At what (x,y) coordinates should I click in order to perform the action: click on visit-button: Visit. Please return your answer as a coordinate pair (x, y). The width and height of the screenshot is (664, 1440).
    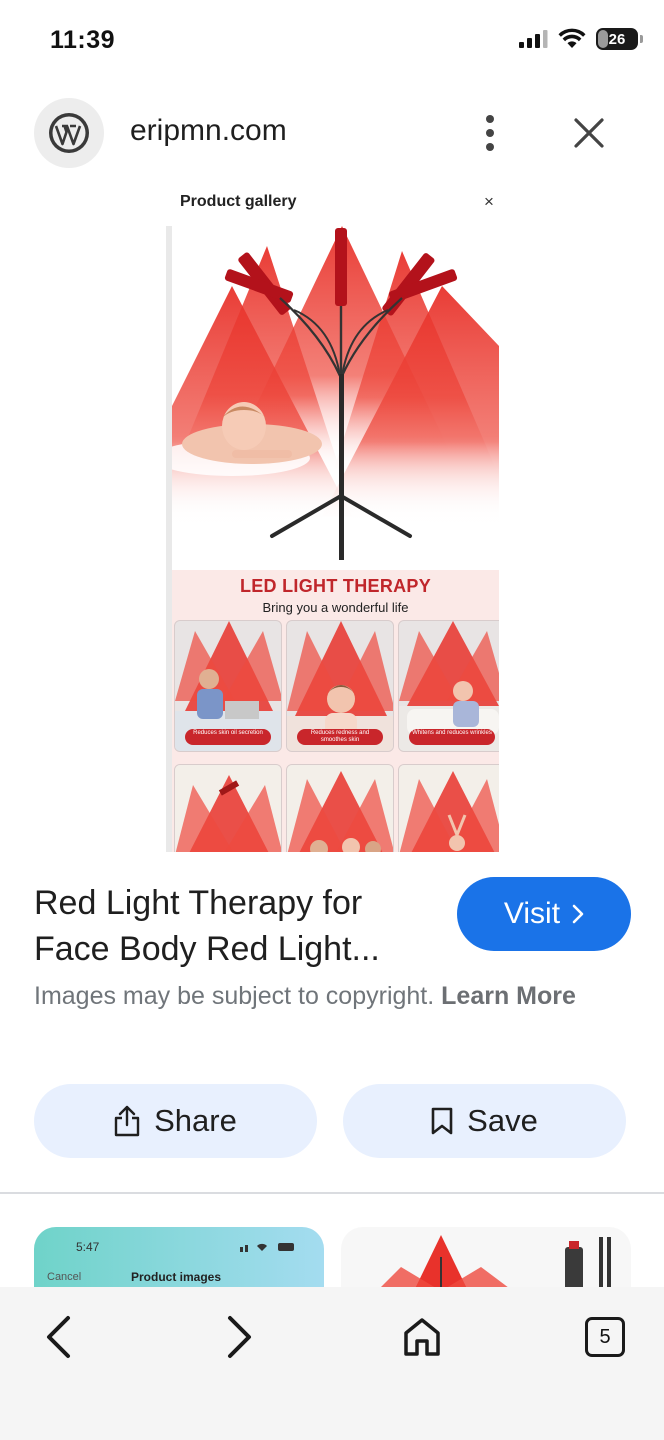
    Looking at the image, I should click on (544, 914).